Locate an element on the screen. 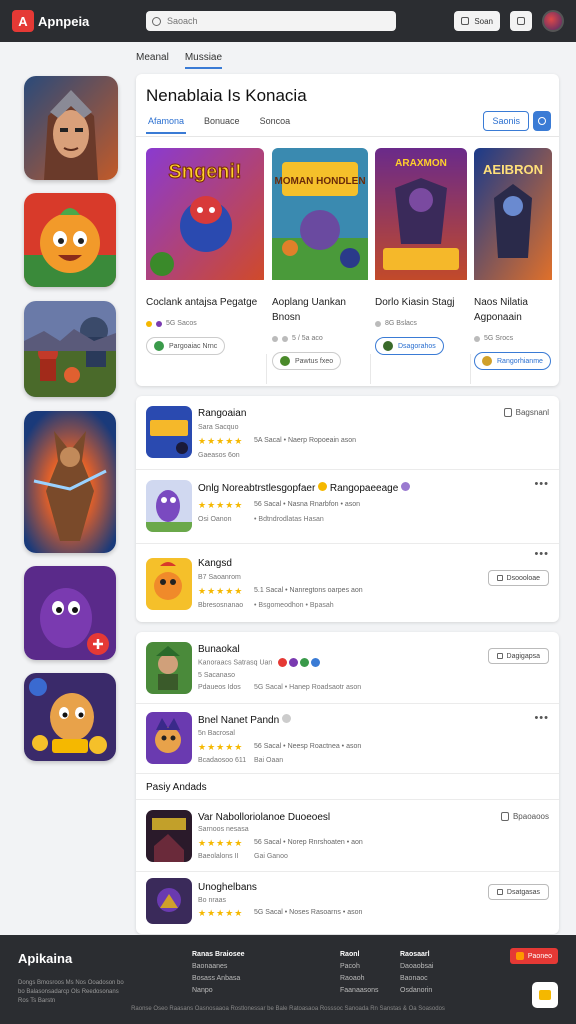  sidebar-art-hero is located at coordinates (70, 482).